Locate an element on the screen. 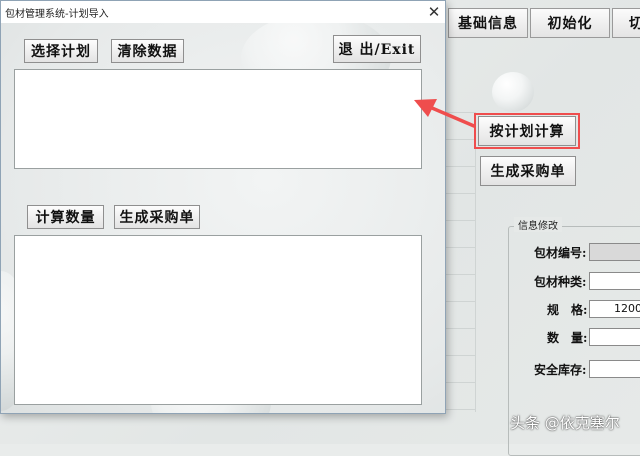  quantity-field is located at coordinates (614, 337).